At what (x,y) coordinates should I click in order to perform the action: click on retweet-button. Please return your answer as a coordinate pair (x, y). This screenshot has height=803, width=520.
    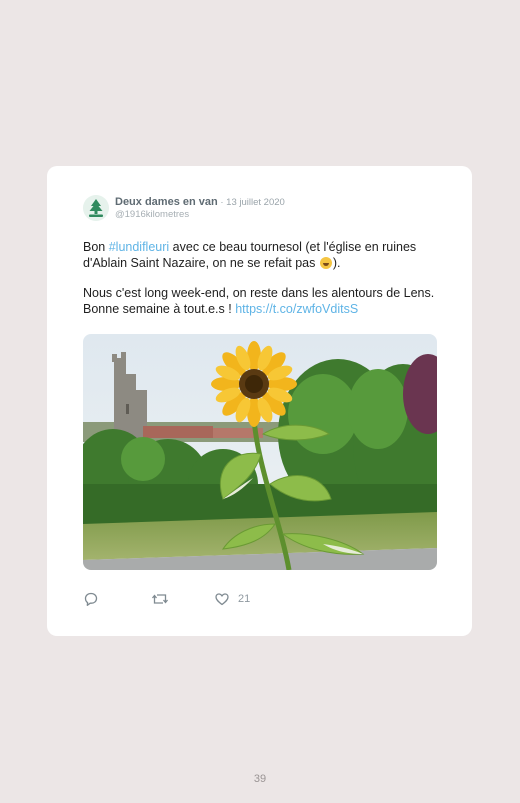
    Looking at the image, I should click on (160, 599).